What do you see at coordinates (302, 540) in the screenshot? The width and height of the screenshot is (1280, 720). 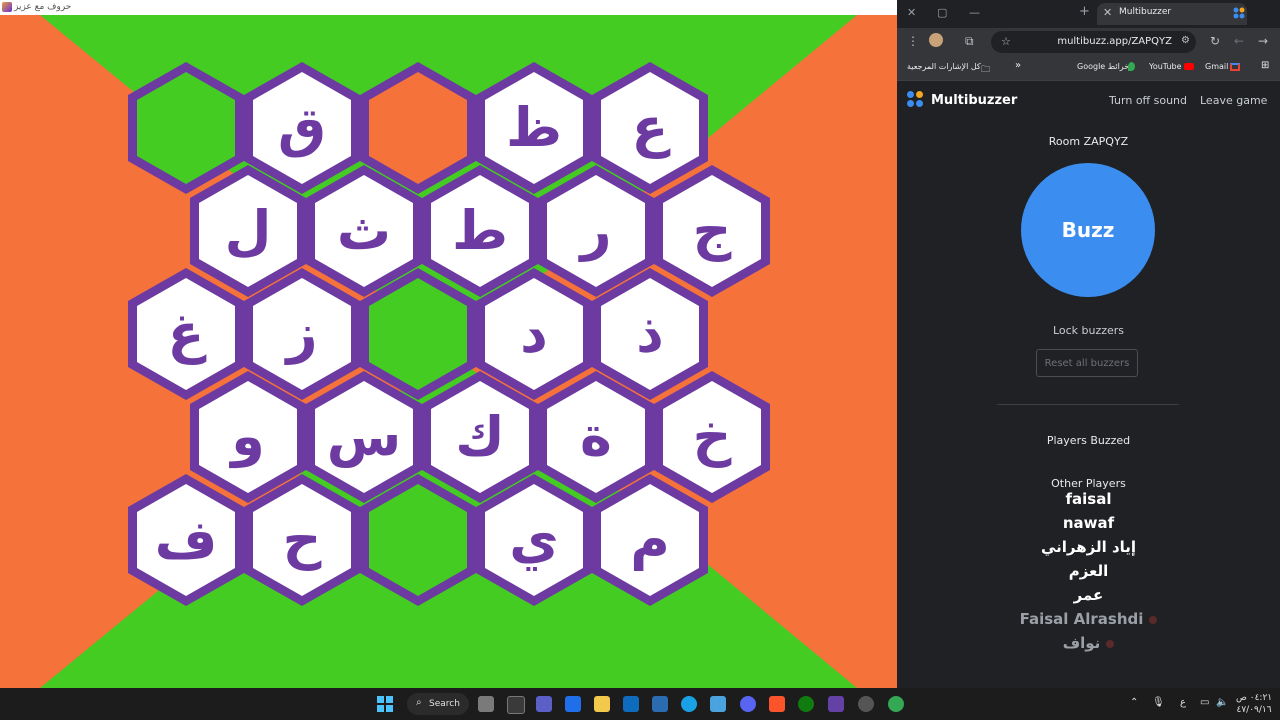 I see `hex-tile: ح` at bounding box center [302, 540].